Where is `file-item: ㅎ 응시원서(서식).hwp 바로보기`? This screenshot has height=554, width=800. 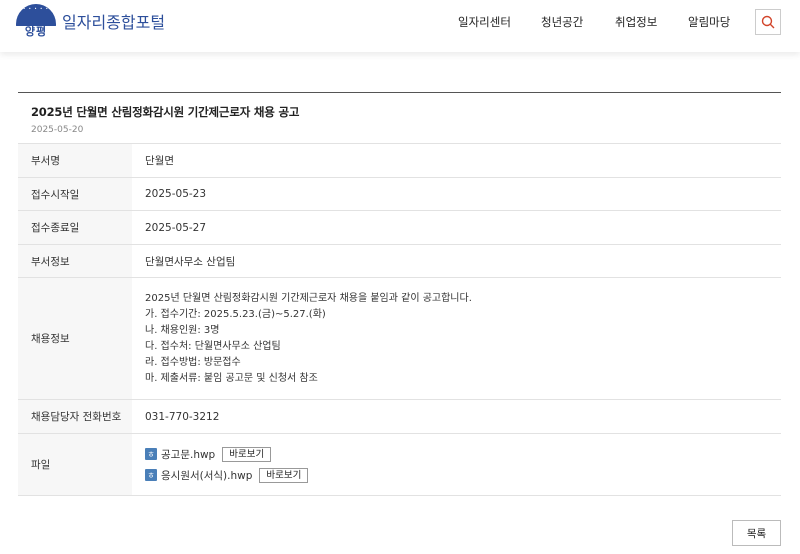
file-item: ㅎ 응시원서(서식).hwp 바로보기 is located at coordinates (463, 475).